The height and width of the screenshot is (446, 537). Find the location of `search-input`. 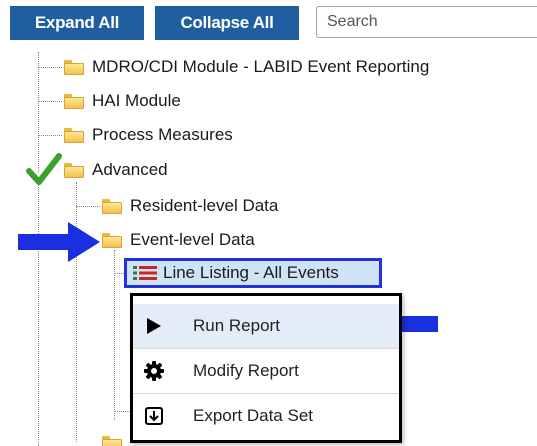

search-input is located at coordinates (426, 22).